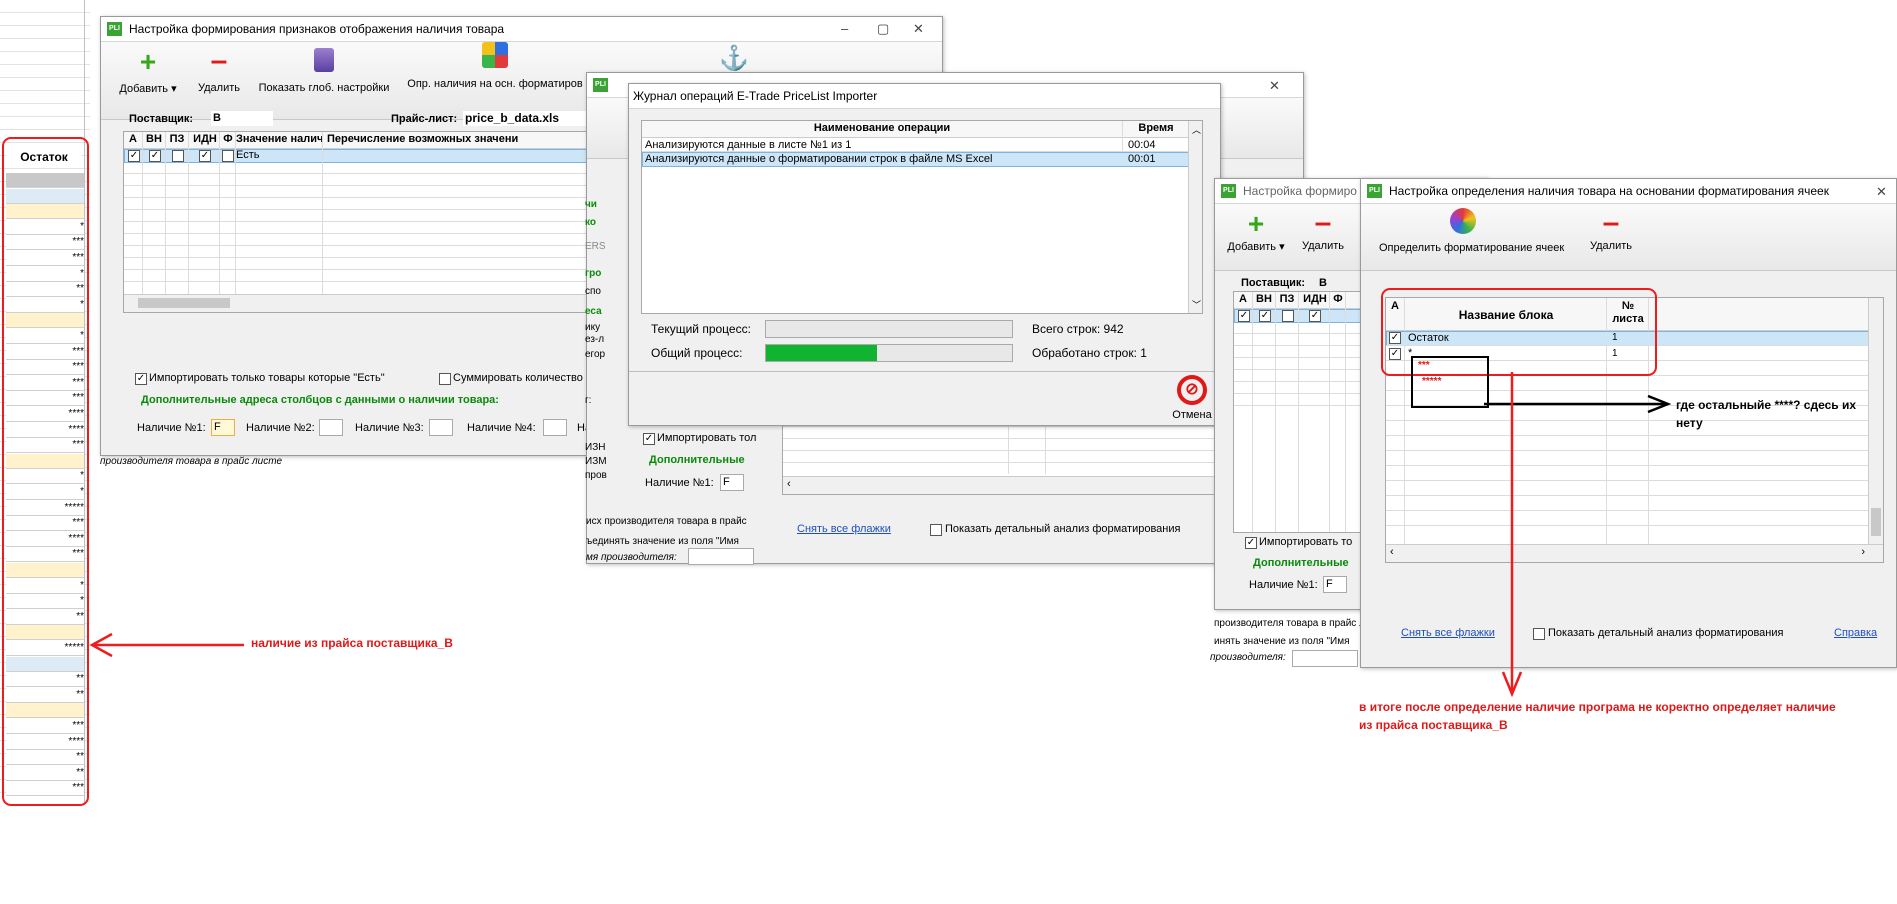 This screenshot has height=904, width=1897. I want to click on detect-label: Опр. наличия на осн. форматиров, so click(495, 84).